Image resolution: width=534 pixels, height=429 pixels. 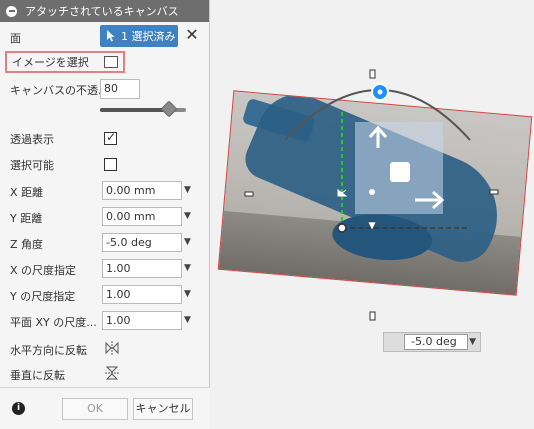 What do you see at coordinates (142, 242) in the screenshot?
I see `z-angle-input: -5.0 deg` at bounding box center [142, 242].